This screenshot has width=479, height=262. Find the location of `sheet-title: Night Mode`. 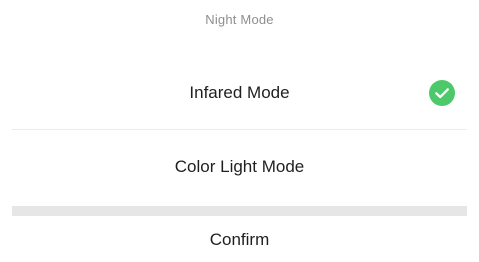

sheet-title: Night Mode is located at coordinates (239, 19).